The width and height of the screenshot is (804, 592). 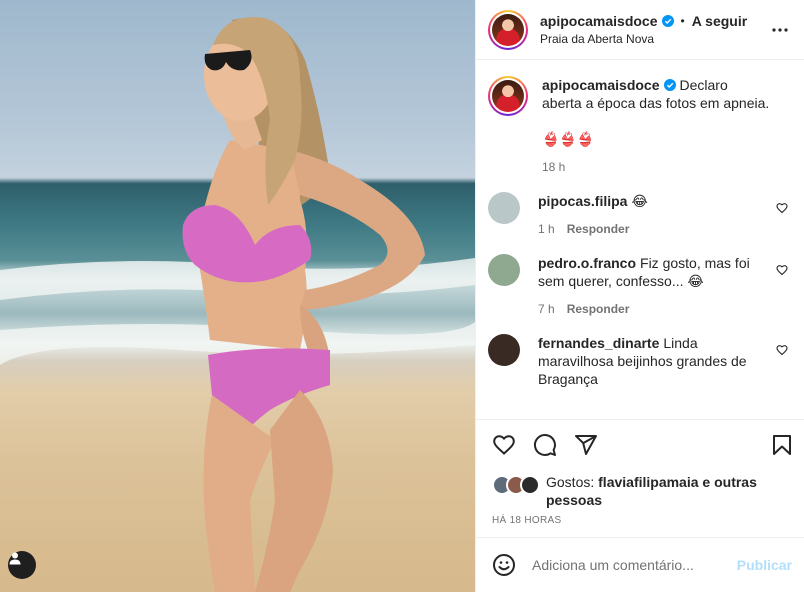 I want to click on comment-text: 😂, so click(x=639, y=201).